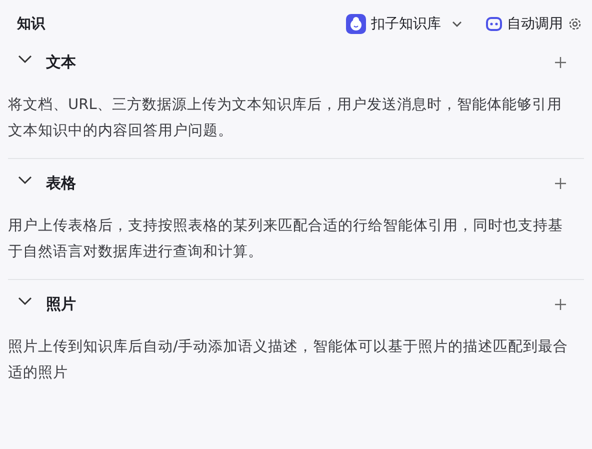  I want to click on mascot-icon, so click(356, 24).